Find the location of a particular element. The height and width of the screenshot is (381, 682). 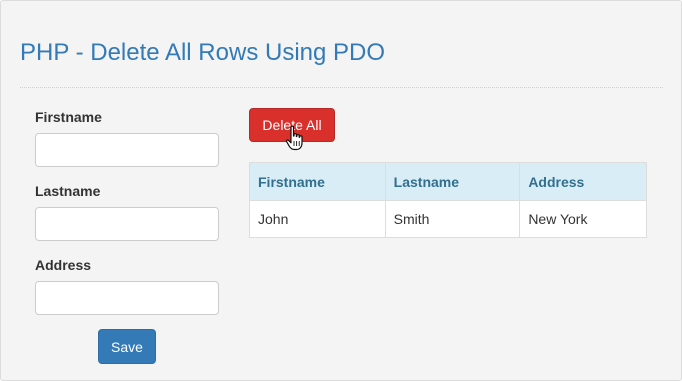

table-row: John Smith New York is located at coordinates (448, 219).